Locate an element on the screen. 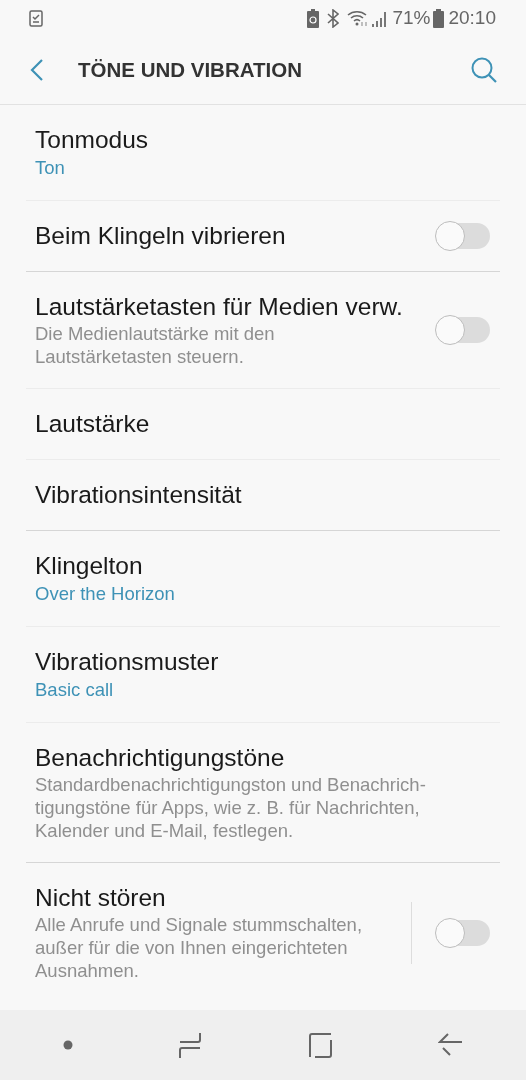 This screenshot has width=526, height=1080. settings-item: Lautstärketasten für Medien verw. Die Medienlautstärke mit den Lautstärketasten steuern. is located at coordinates (263, 330).